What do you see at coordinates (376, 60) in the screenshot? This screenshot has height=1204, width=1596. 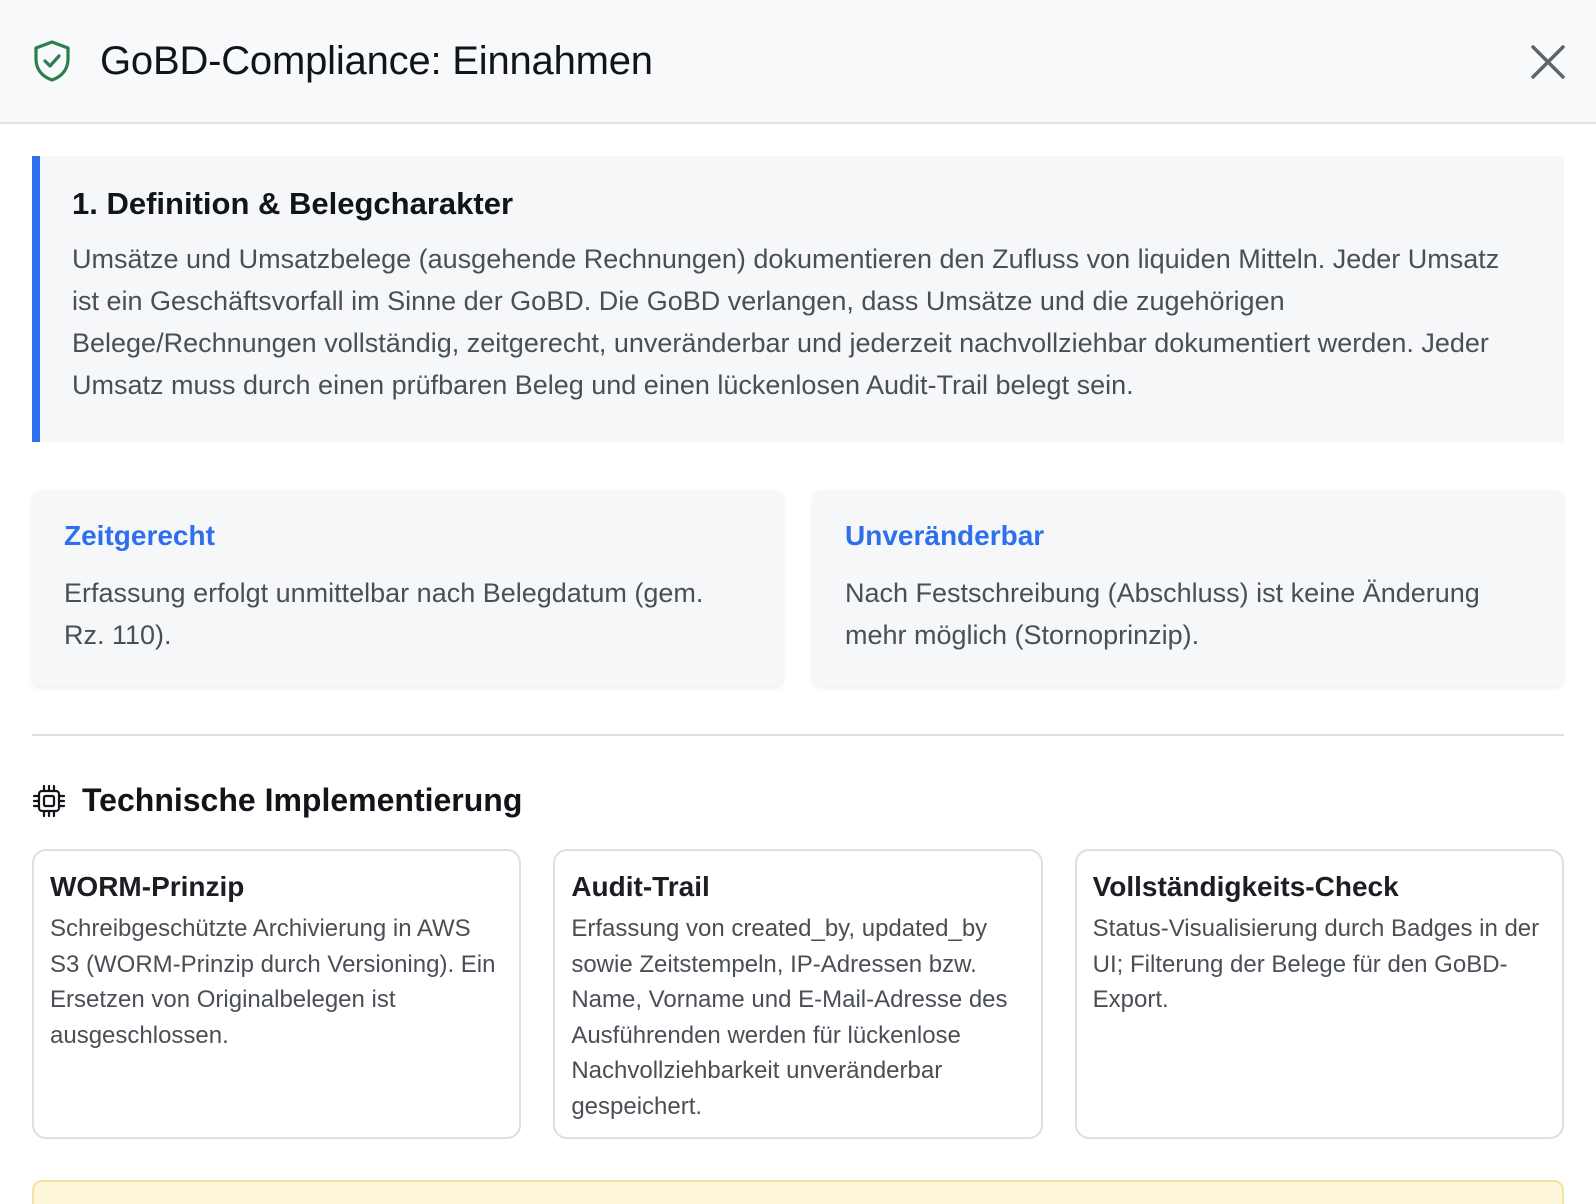 I see `modal-title: GoBD-Compliance: Einnahmen` at bounding box center [376, 60].